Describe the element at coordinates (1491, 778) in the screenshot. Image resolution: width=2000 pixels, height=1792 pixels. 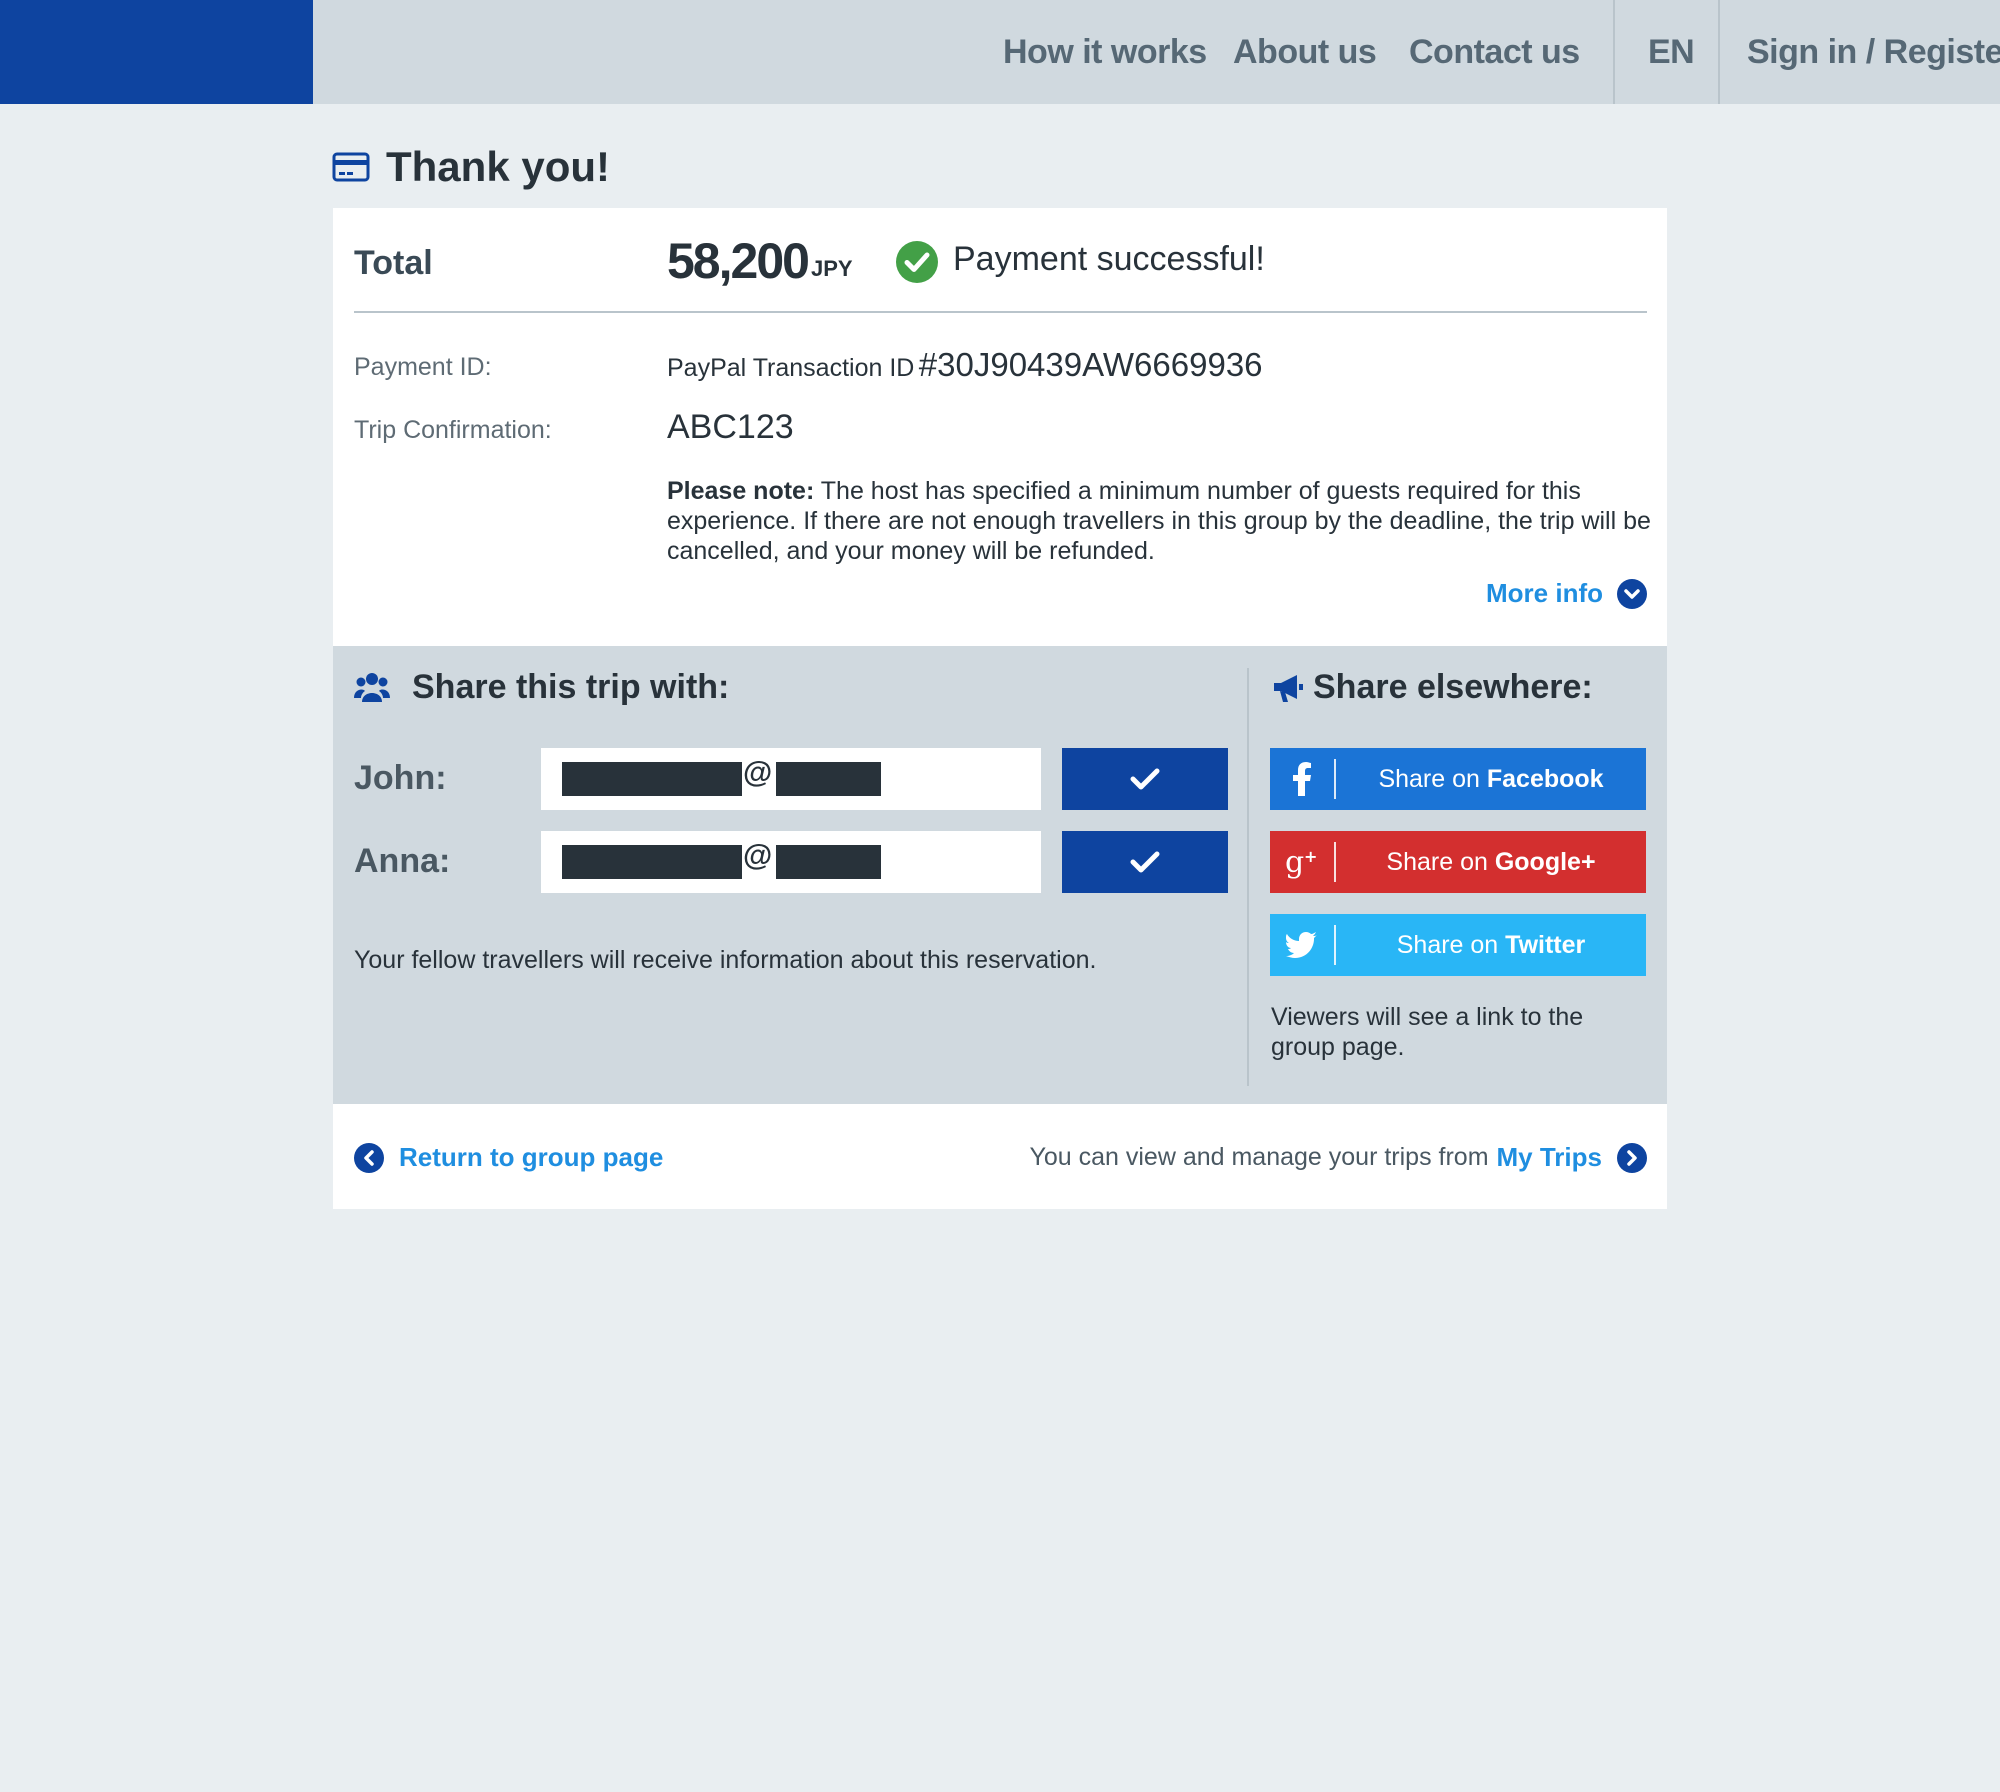
I see `share-facebook-label: Share on Facebook` at that location.